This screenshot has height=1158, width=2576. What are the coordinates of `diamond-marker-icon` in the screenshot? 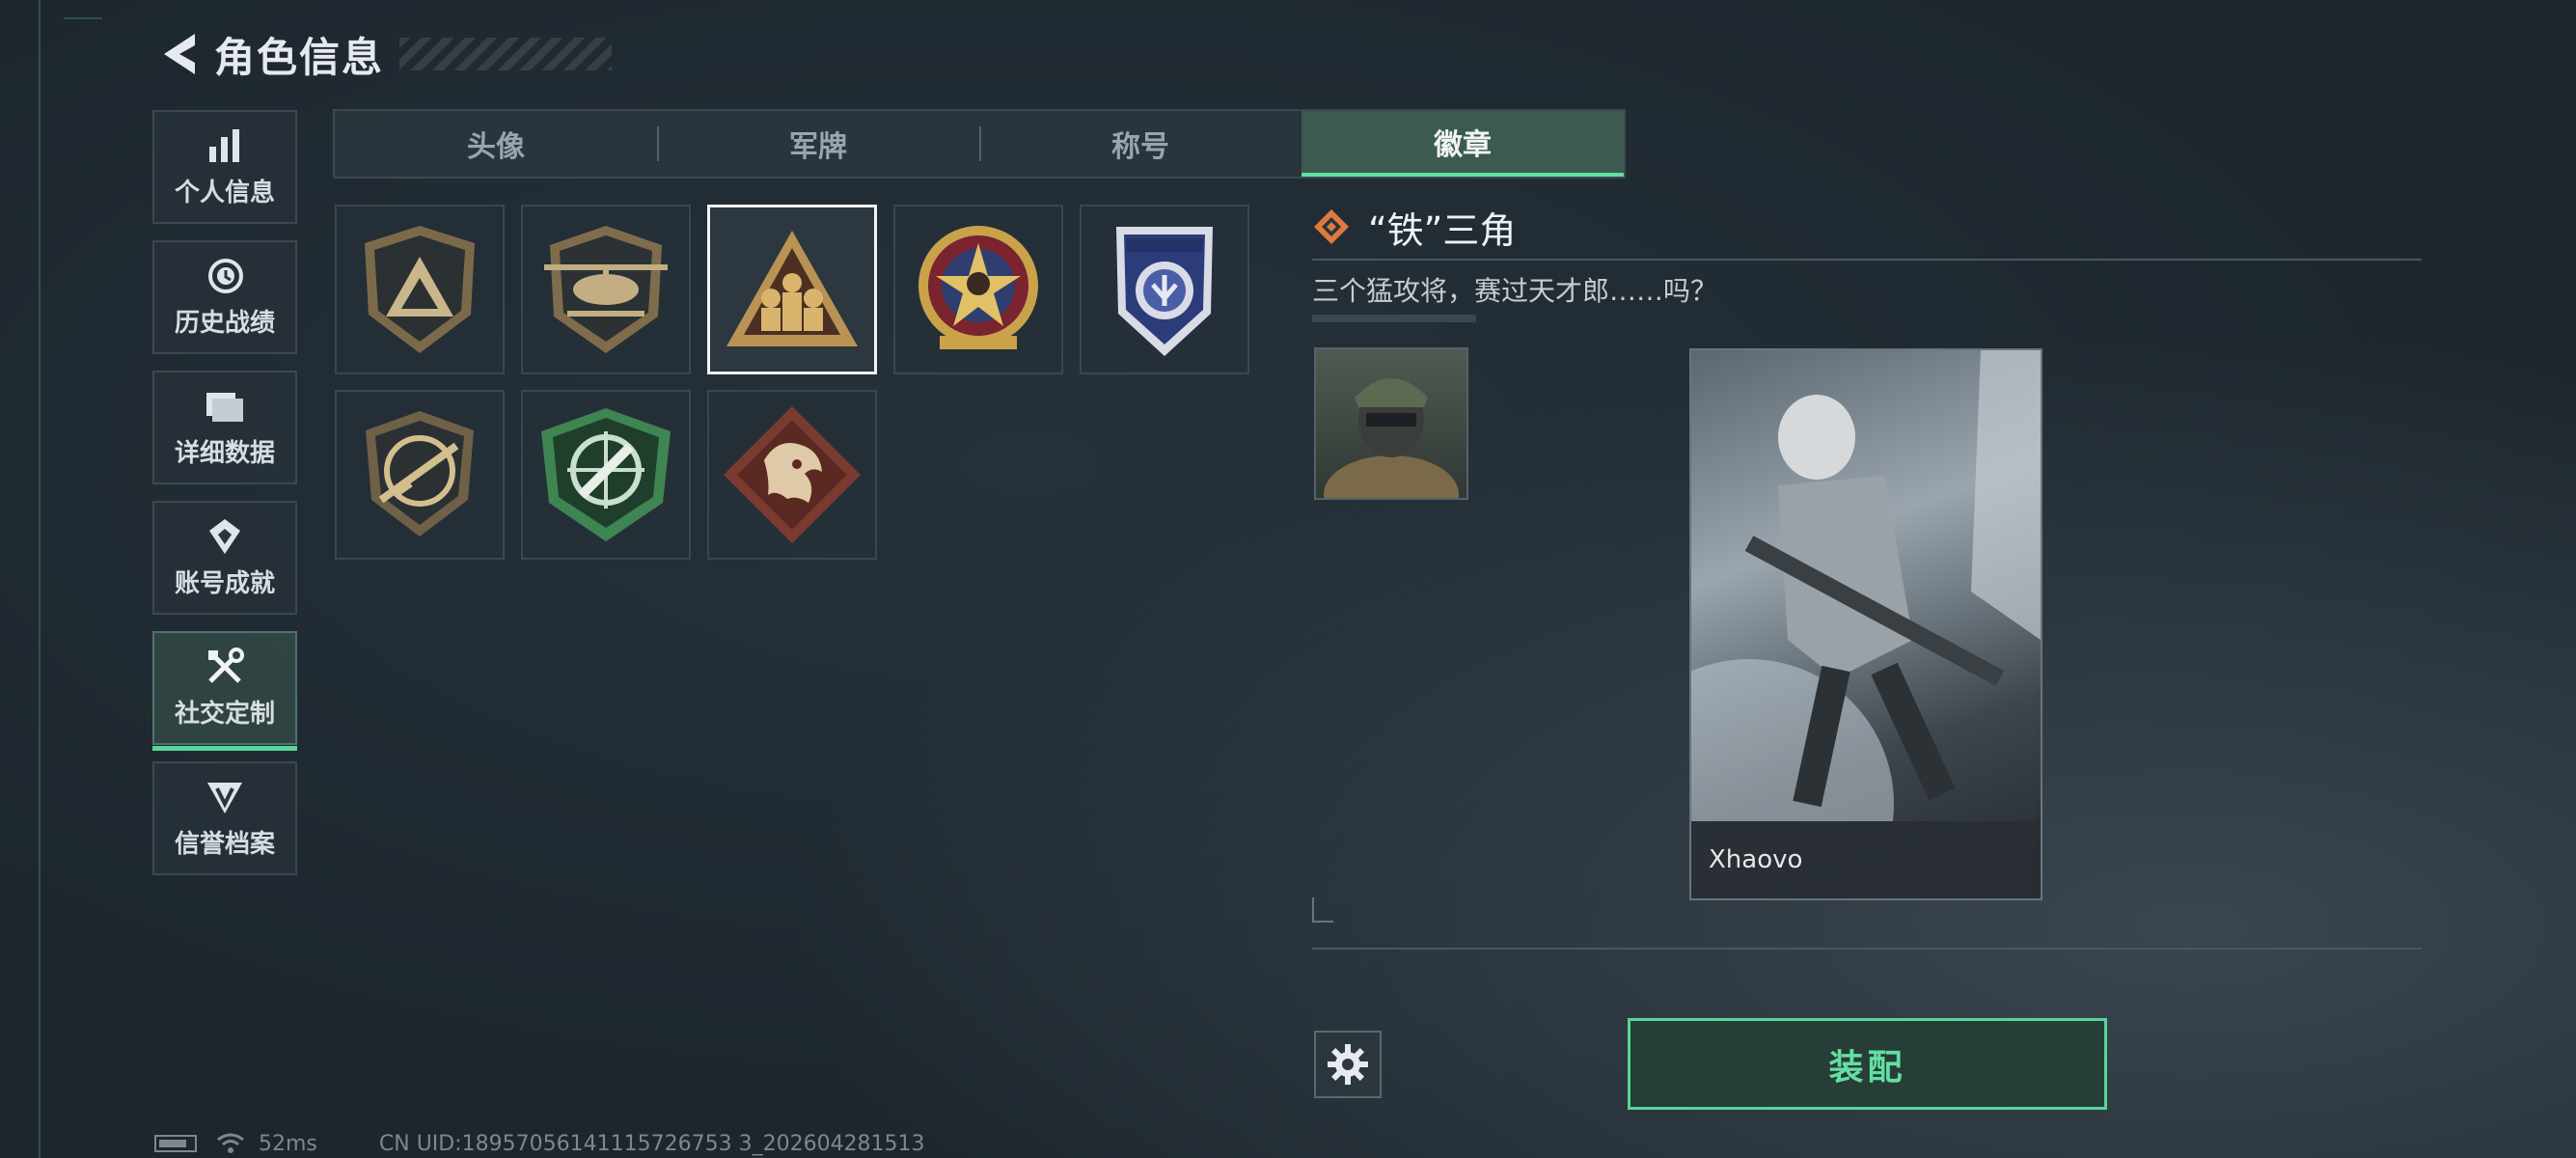 It's located at (1331, 226).